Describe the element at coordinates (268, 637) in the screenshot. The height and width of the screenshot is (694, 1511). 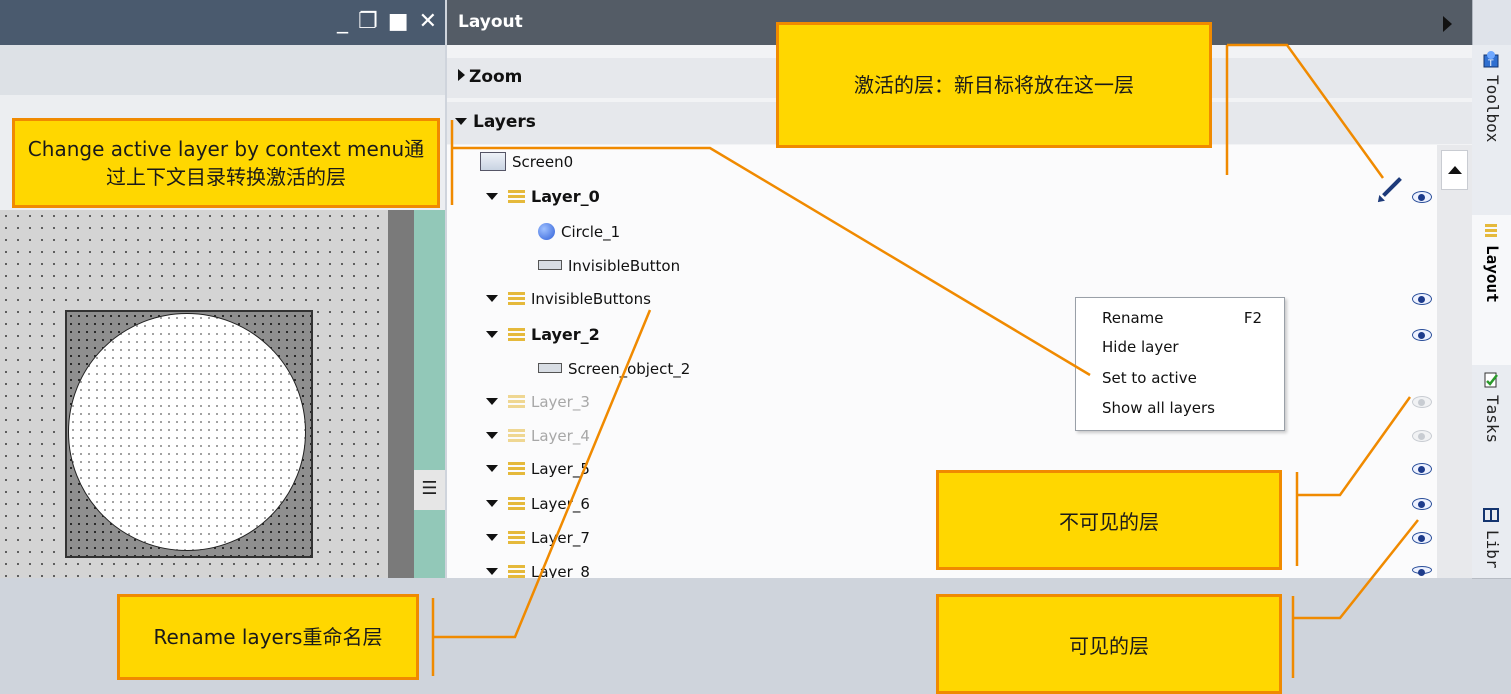
I see `callout-rename-layers: Rename layers重命名层` at that location.